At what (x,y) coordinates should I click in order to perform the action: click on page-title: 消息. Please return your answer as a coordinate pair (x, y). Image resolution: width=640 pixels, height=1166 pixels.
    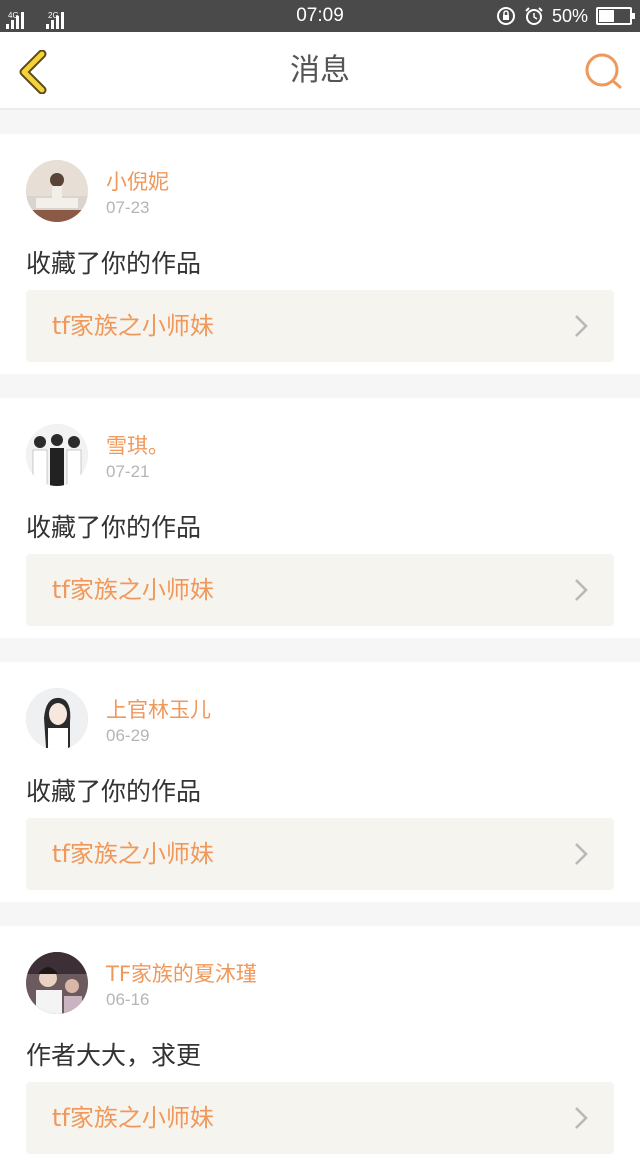
    Looking at the image, I should click on (320, 70).